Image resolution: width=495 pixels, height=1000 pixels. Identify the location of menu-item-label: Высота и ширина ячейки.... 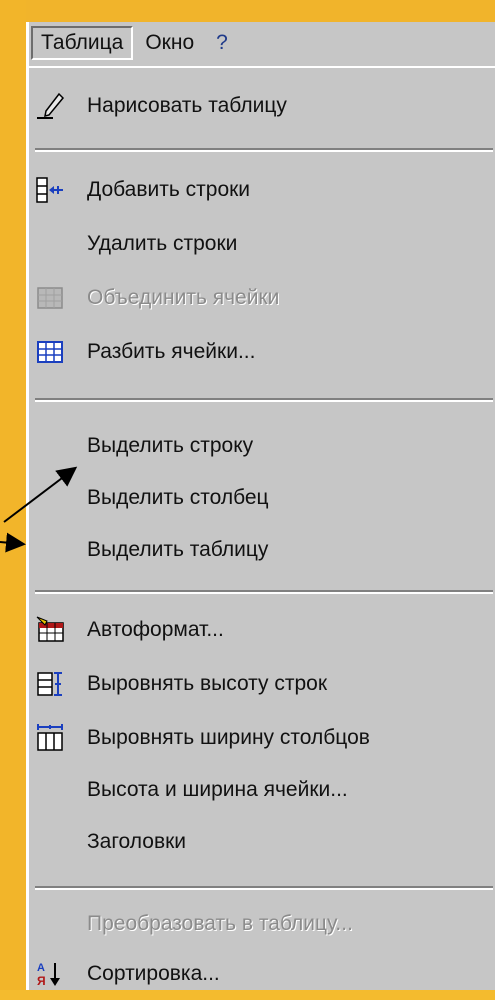
(217, 789).